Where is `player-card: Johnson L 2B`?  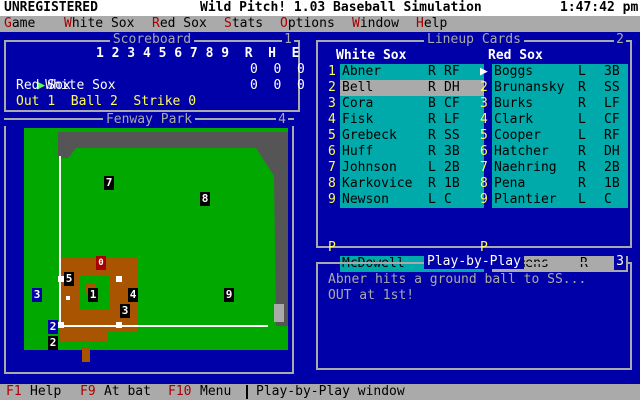 player-card: Johnson L 2B is located at coordinates (412, 168).